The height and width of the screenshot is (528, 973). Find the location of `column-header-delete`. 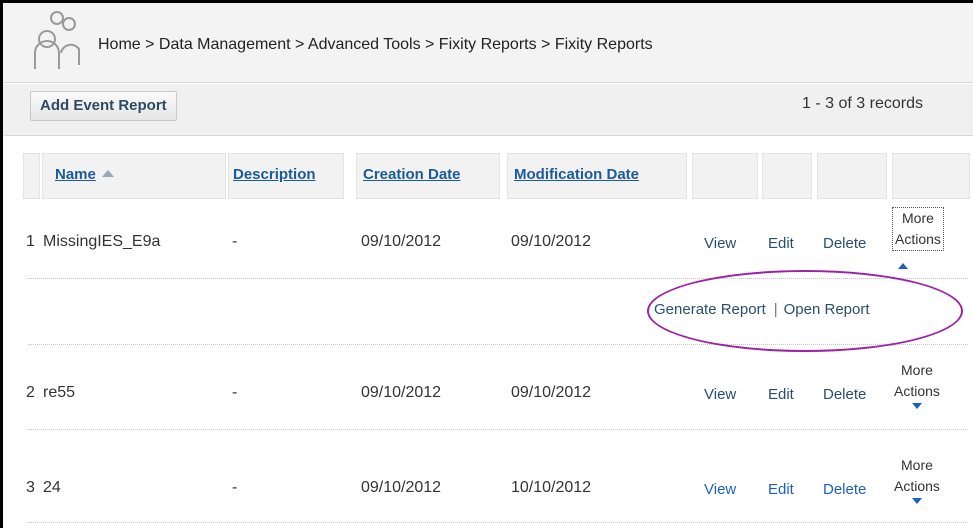

column-header-delete is located at coordinates (852, 176).